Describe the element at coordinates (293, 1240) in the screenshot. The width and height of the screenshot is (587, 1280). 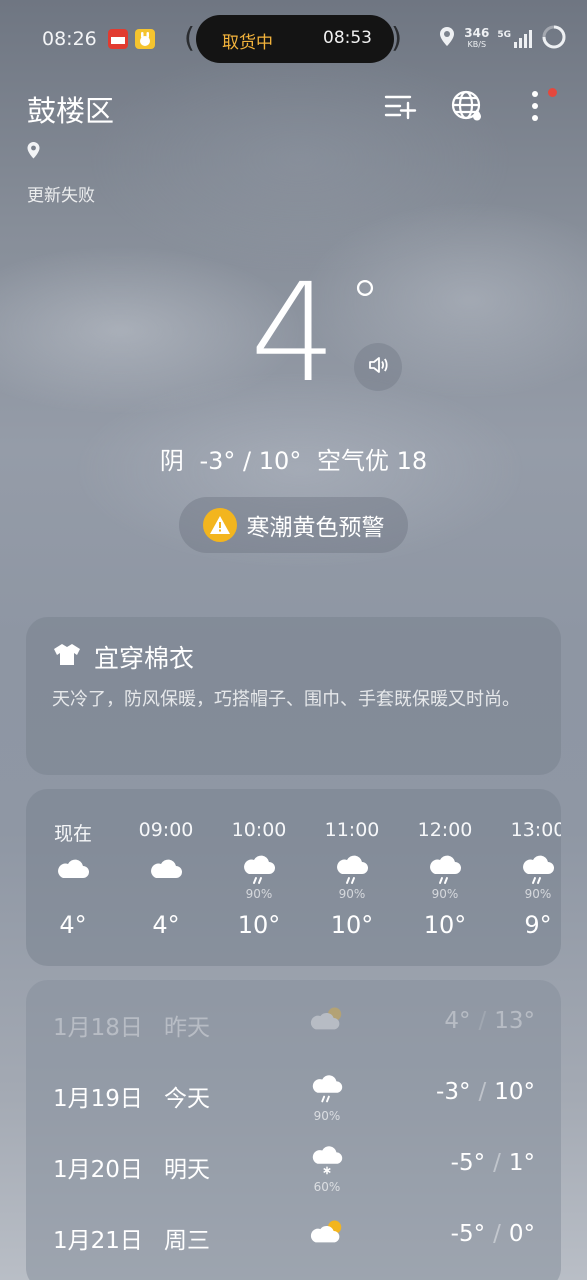
I see `daily-row: 1月21日 周三 -5° / 0°` at that location.